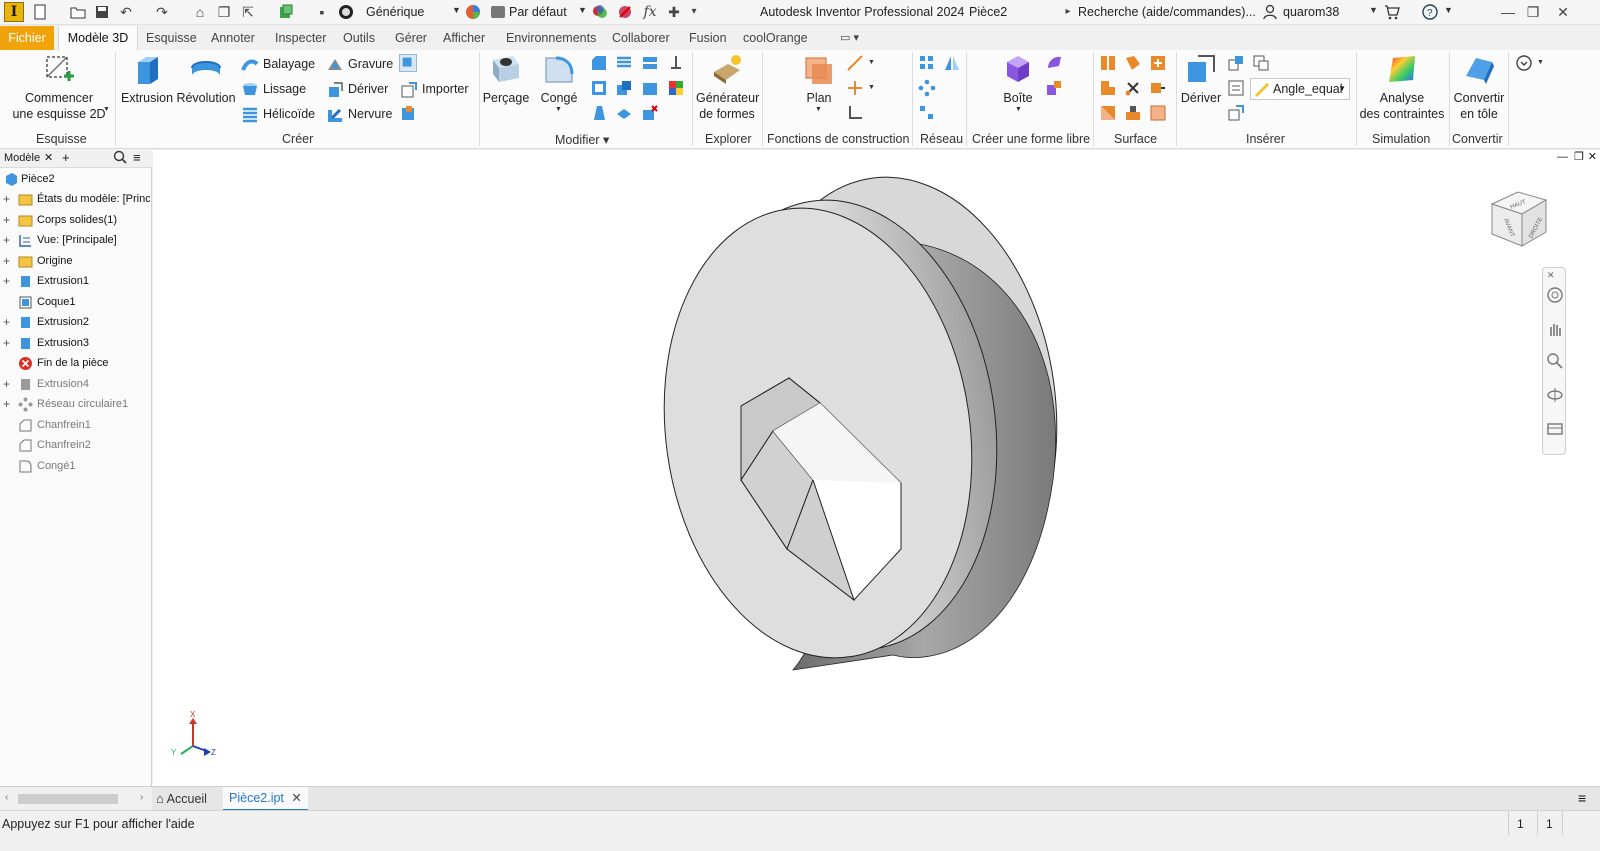 The width and height of the screenshot is (1600, 851). What do you see at coordinates (27, 38) in the screenshot?
I see `tab-fichier: Fichier` at bounding box center [27, 38].